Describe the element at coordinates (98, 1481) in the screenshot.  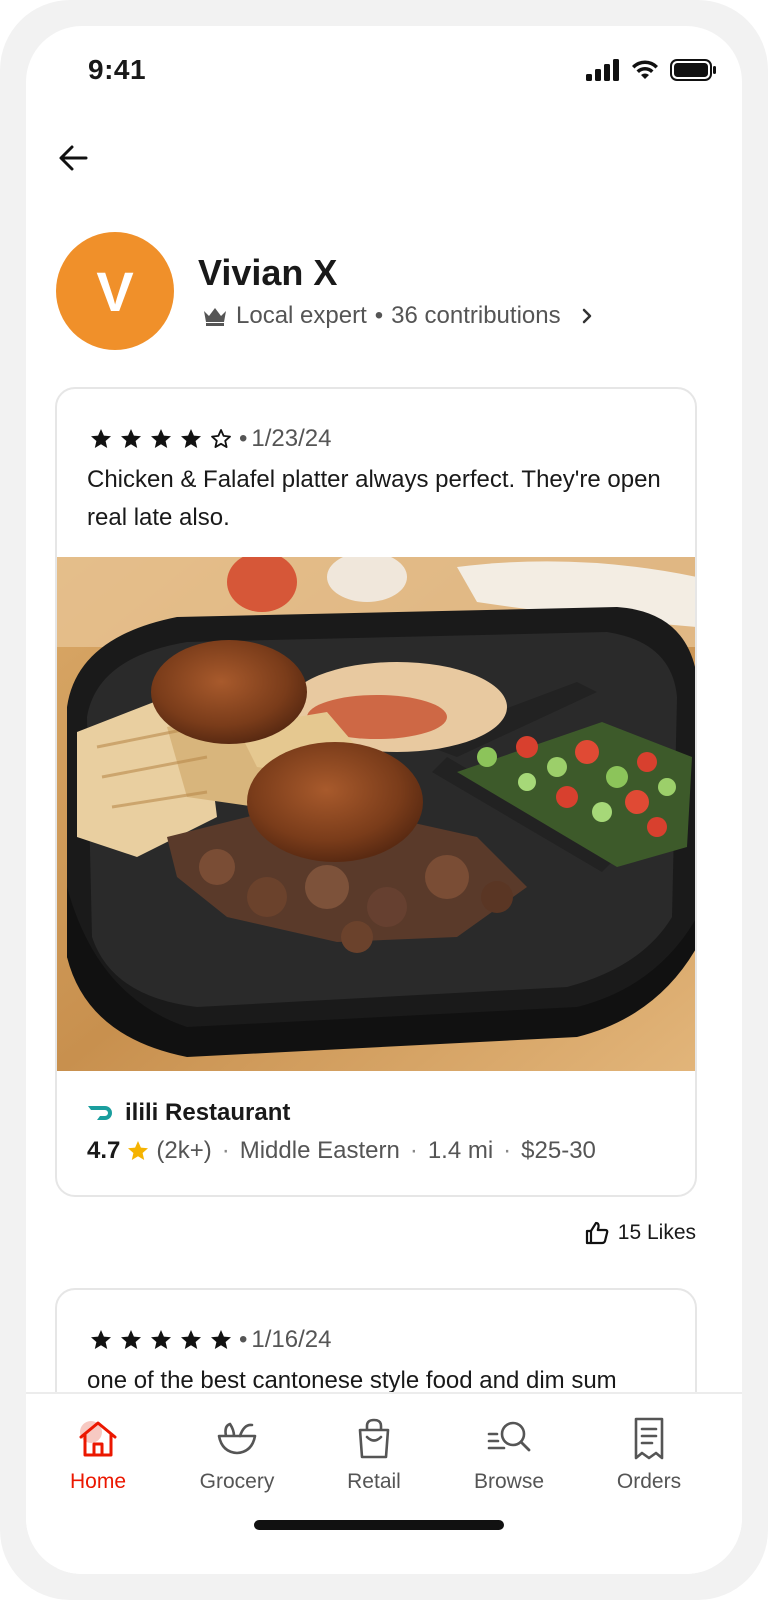
I see `tab-label: Home` at that location.